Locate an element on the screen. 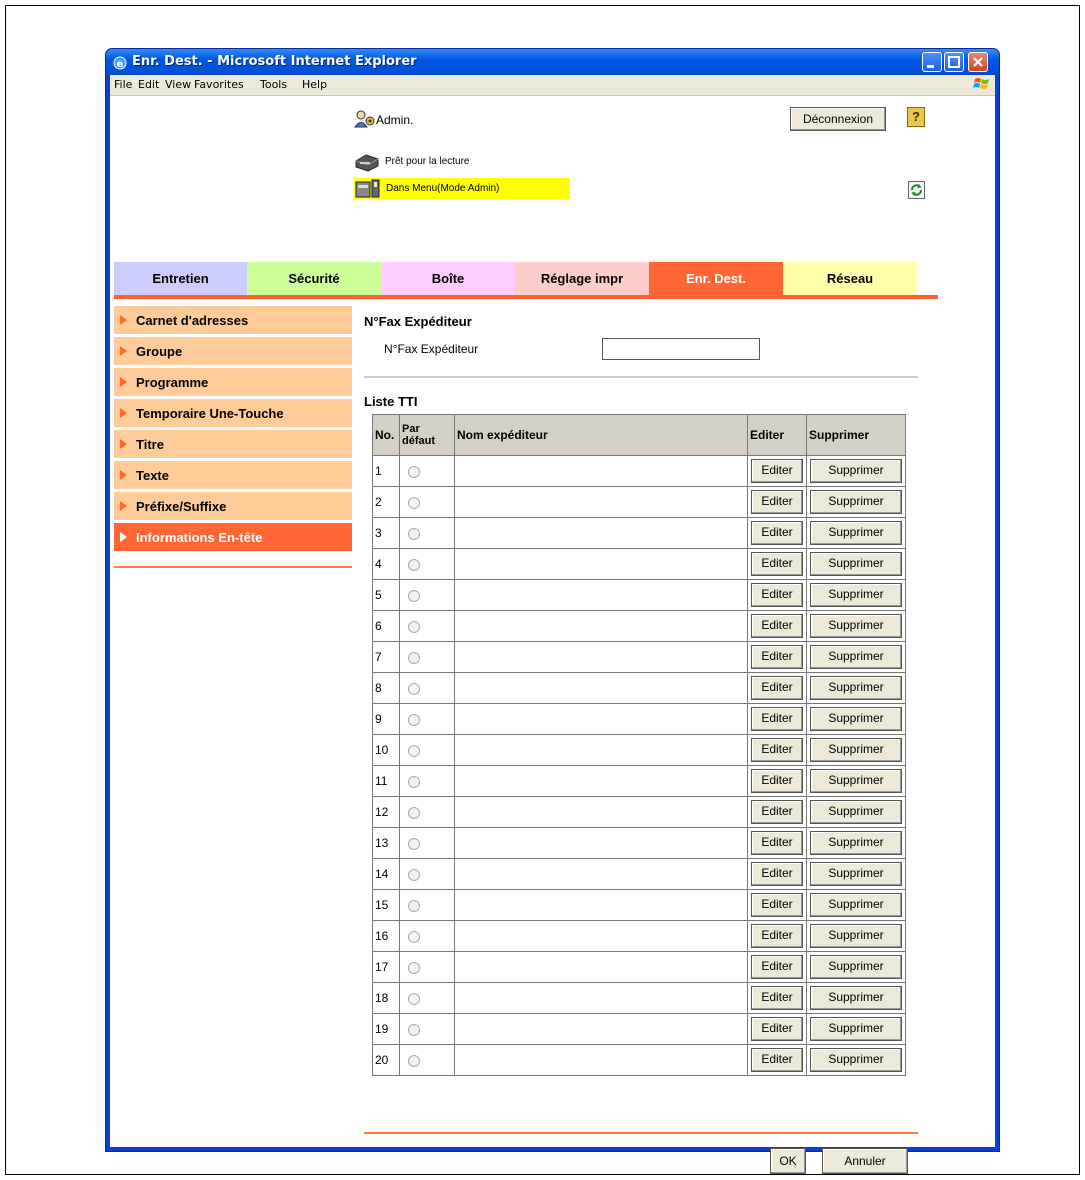  menu-tools: Tools is located at coordinates (273, 84).